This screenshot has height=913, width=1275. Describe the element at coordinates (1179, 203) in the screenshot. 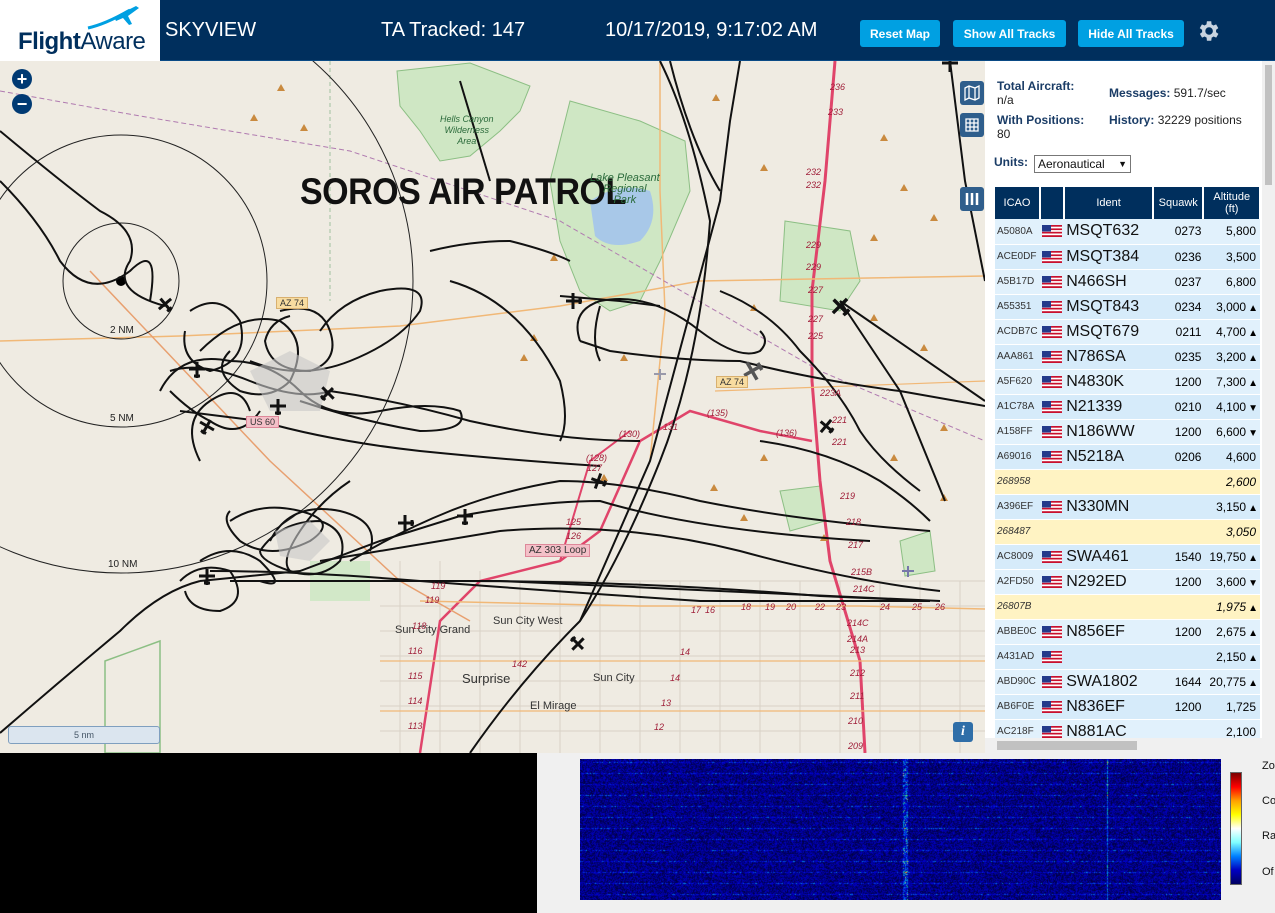

I see `col-header-squawk: Squawk` at that location.